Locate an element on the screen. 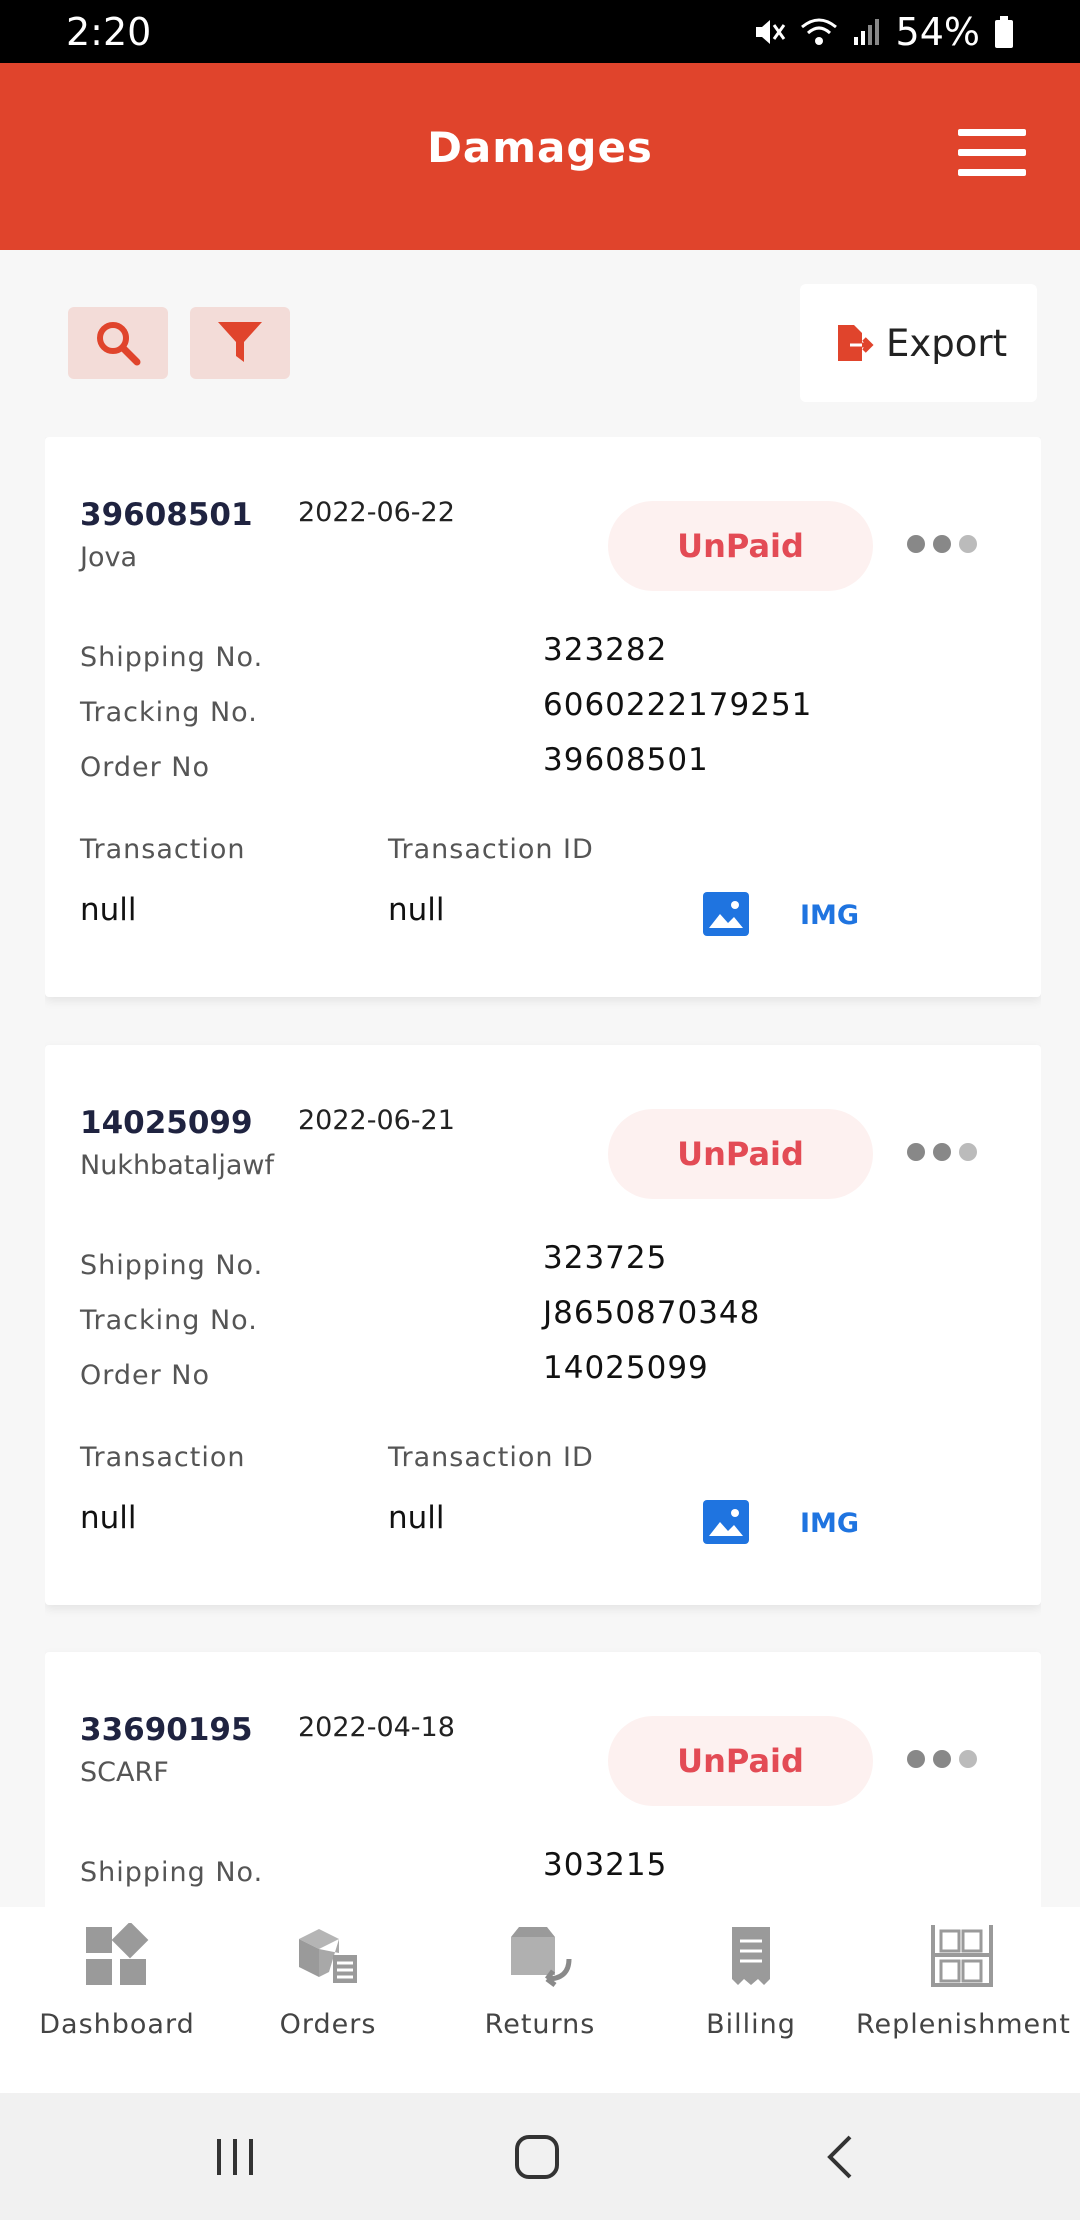 The height and width of the screenshot is (2220, 1080). back-button is located at coordinates (840, 2156).